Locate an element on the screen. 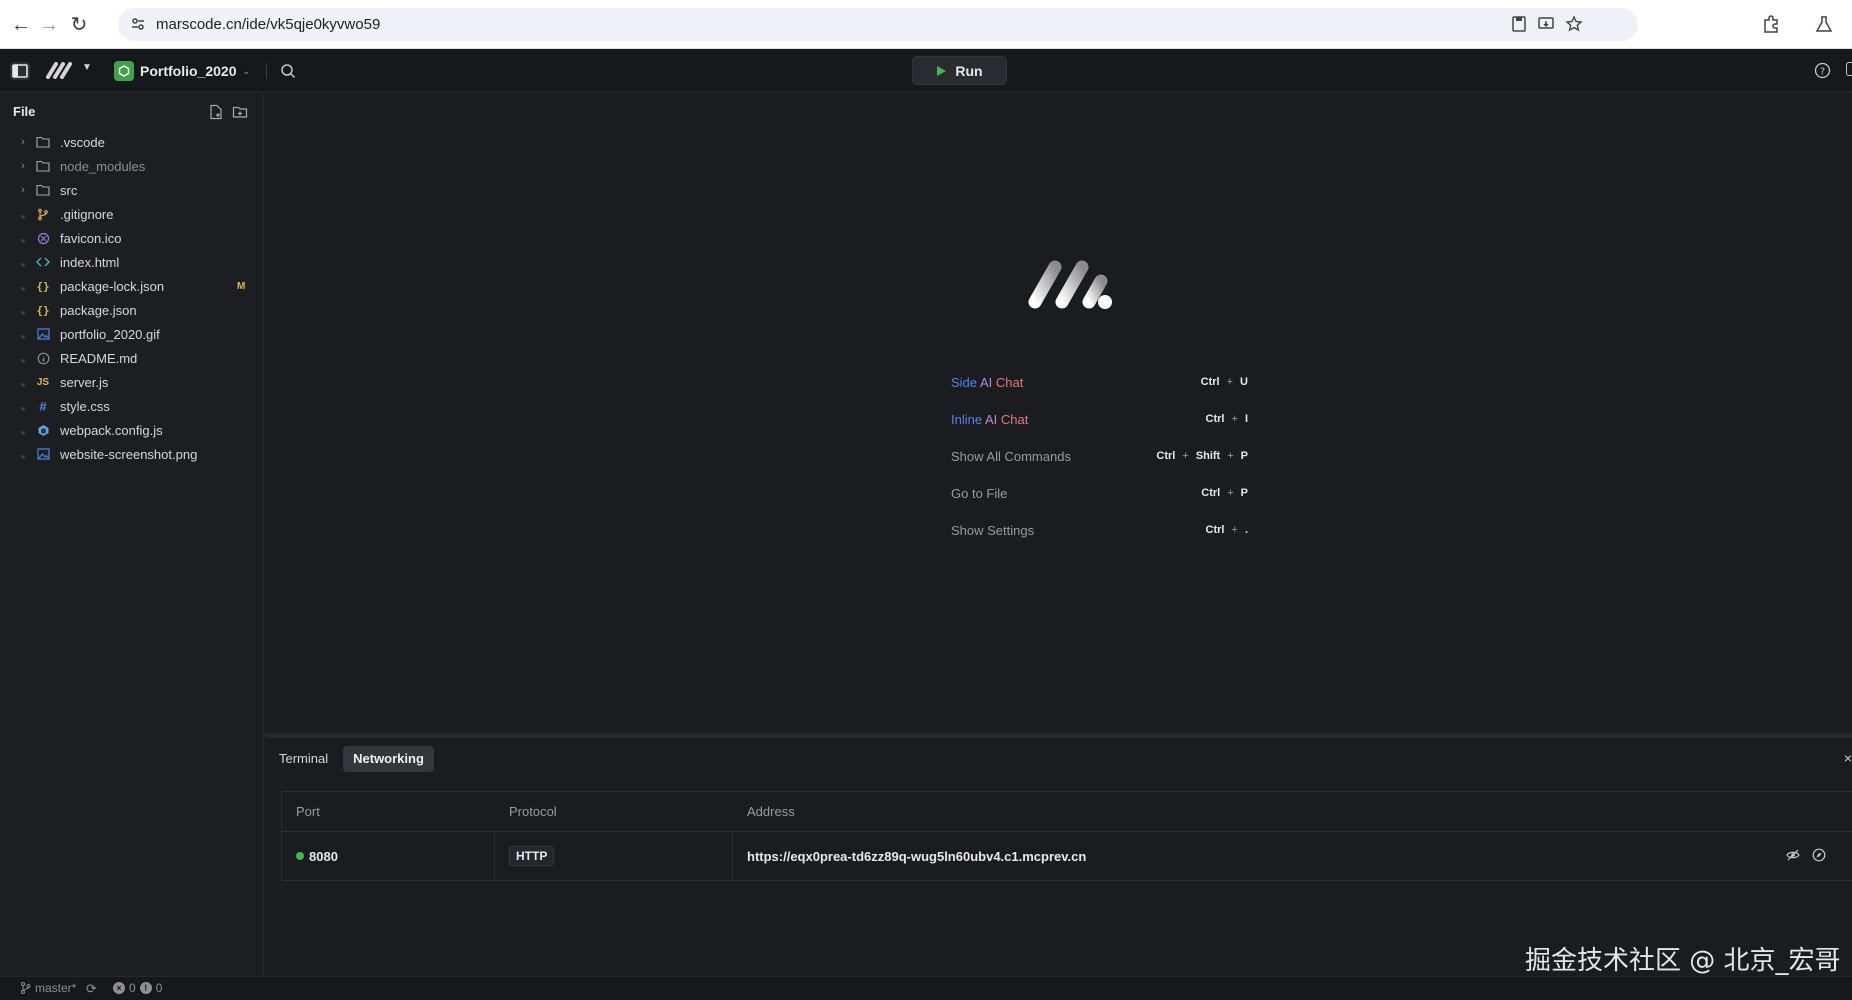 Image resolution: width=1852 pixels, height=1000 pixels. shortcut-label-part: Chat is located at coordinates (1014, 419).